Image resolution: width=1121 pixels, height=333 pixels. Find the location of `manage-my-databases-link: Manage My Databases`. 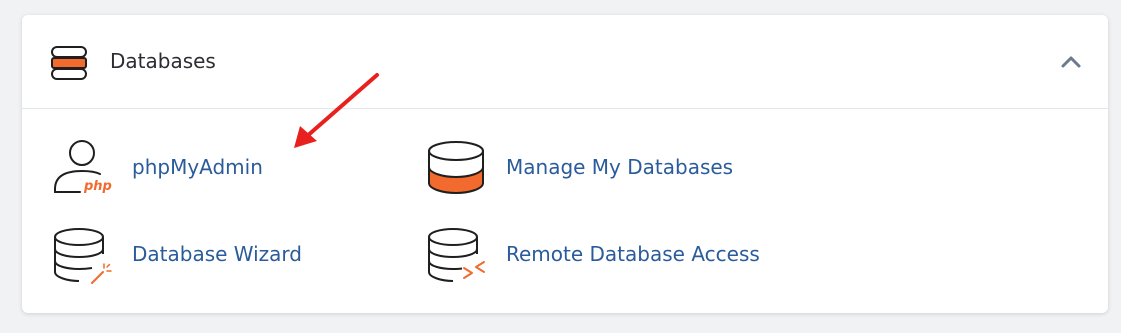

manage-my-databases-link: Manage My Databases is located at coordinates (596, 168).